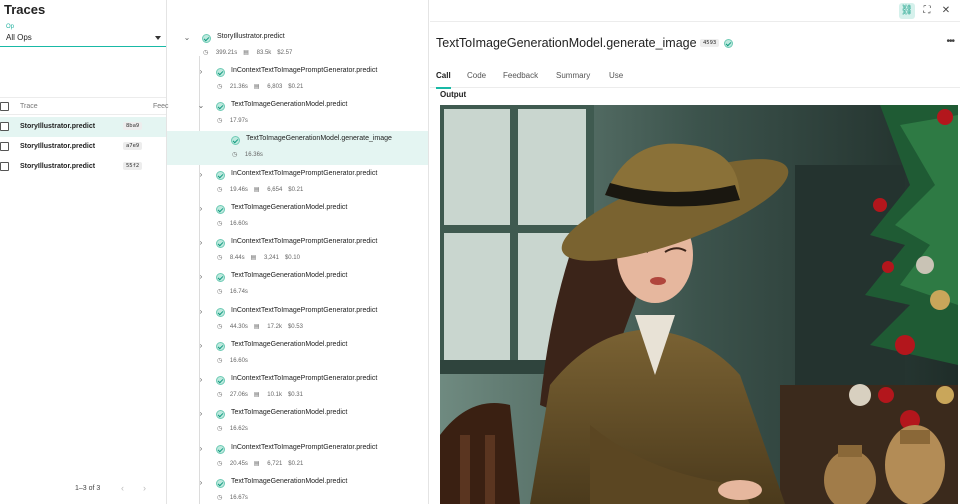 This screenshot has height=504, width=960. Describe the element at coordinates (235, 497) in the screenshot. I see `node-meta: ◷ 16.67s` at that location.